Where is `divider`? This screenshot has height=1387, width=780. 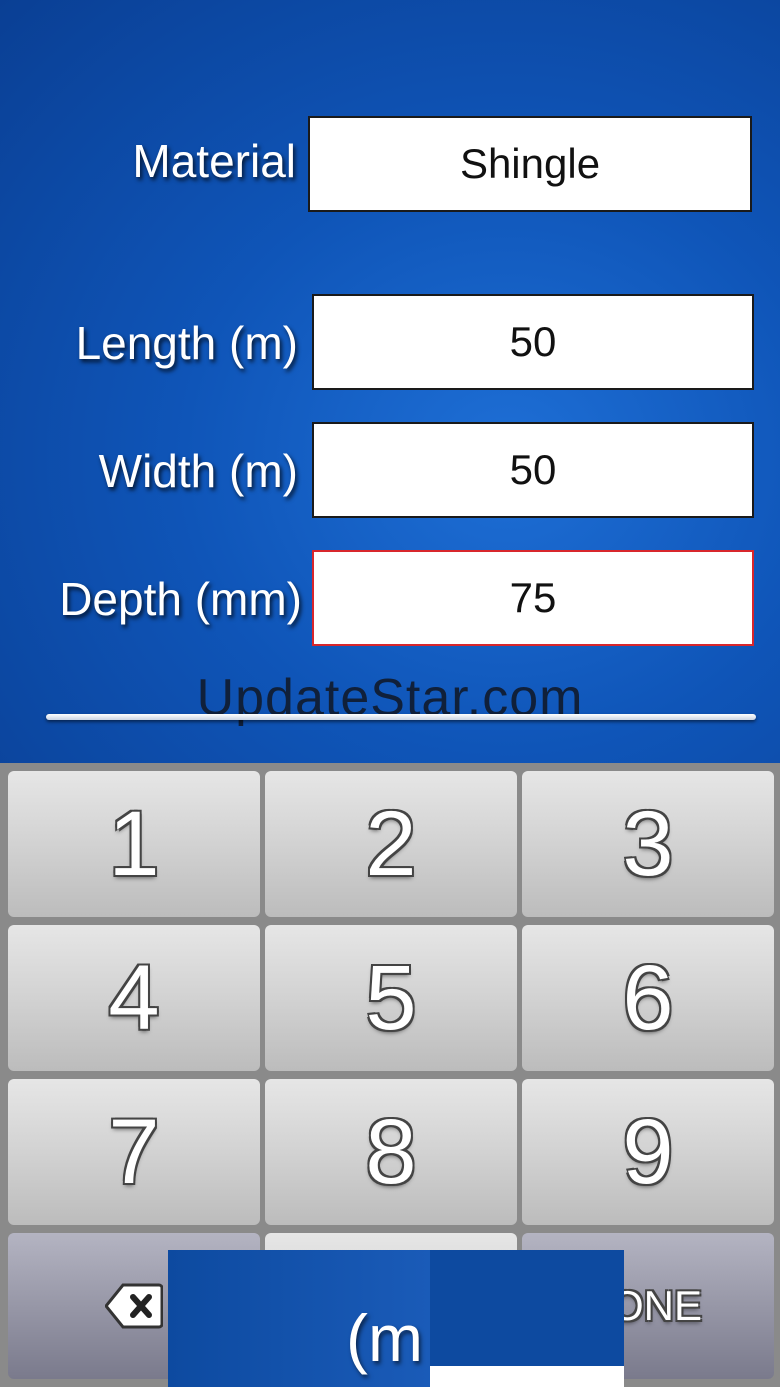 divider is located at coordinates (401, 717).